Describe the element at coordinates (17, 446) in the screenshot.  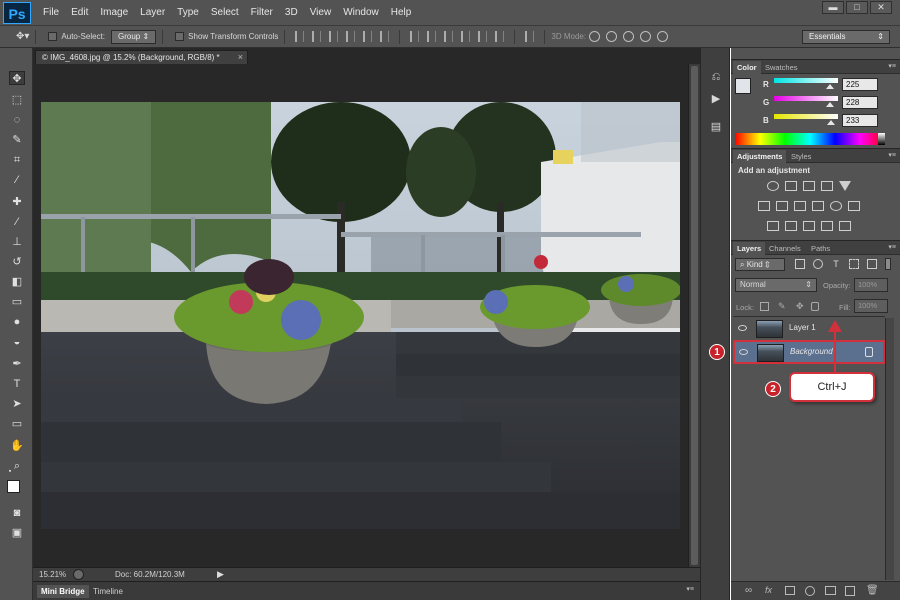
I see `hand-tool-icon: ✋` at that location.